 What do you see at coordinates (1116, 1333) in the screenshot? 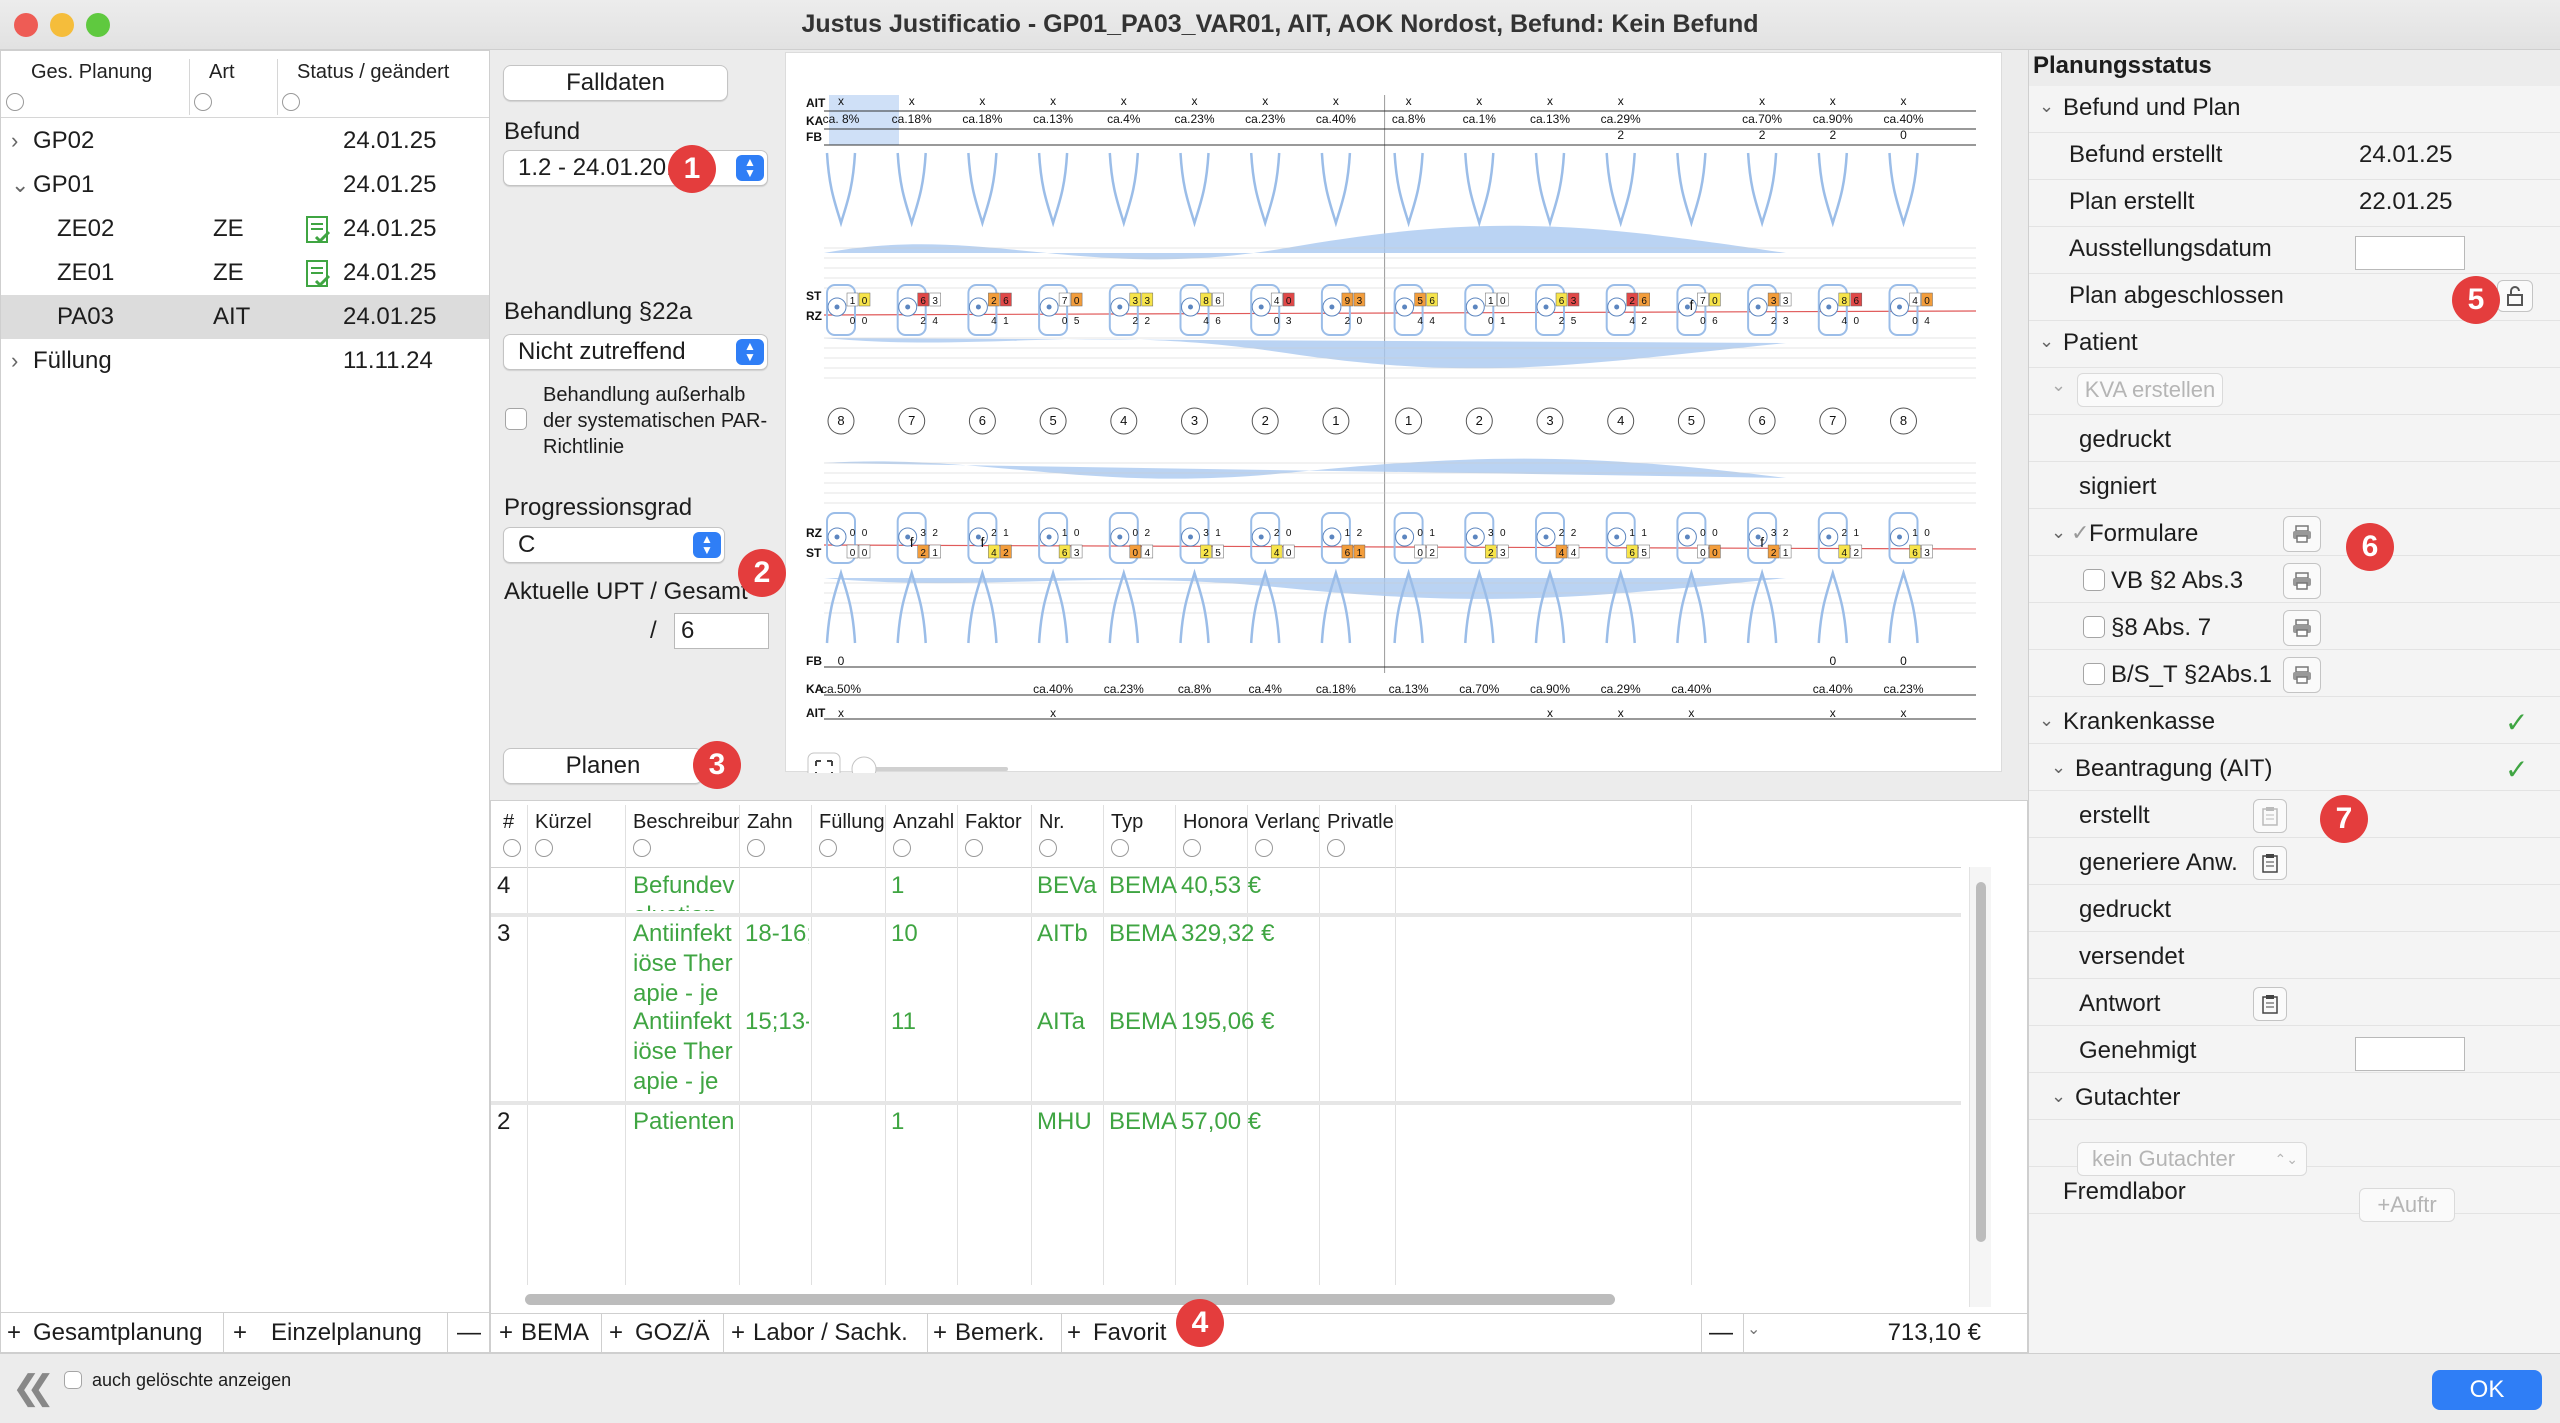
I see `add-favorit-button: + Favorit` at bounding box center [1116, 1333].